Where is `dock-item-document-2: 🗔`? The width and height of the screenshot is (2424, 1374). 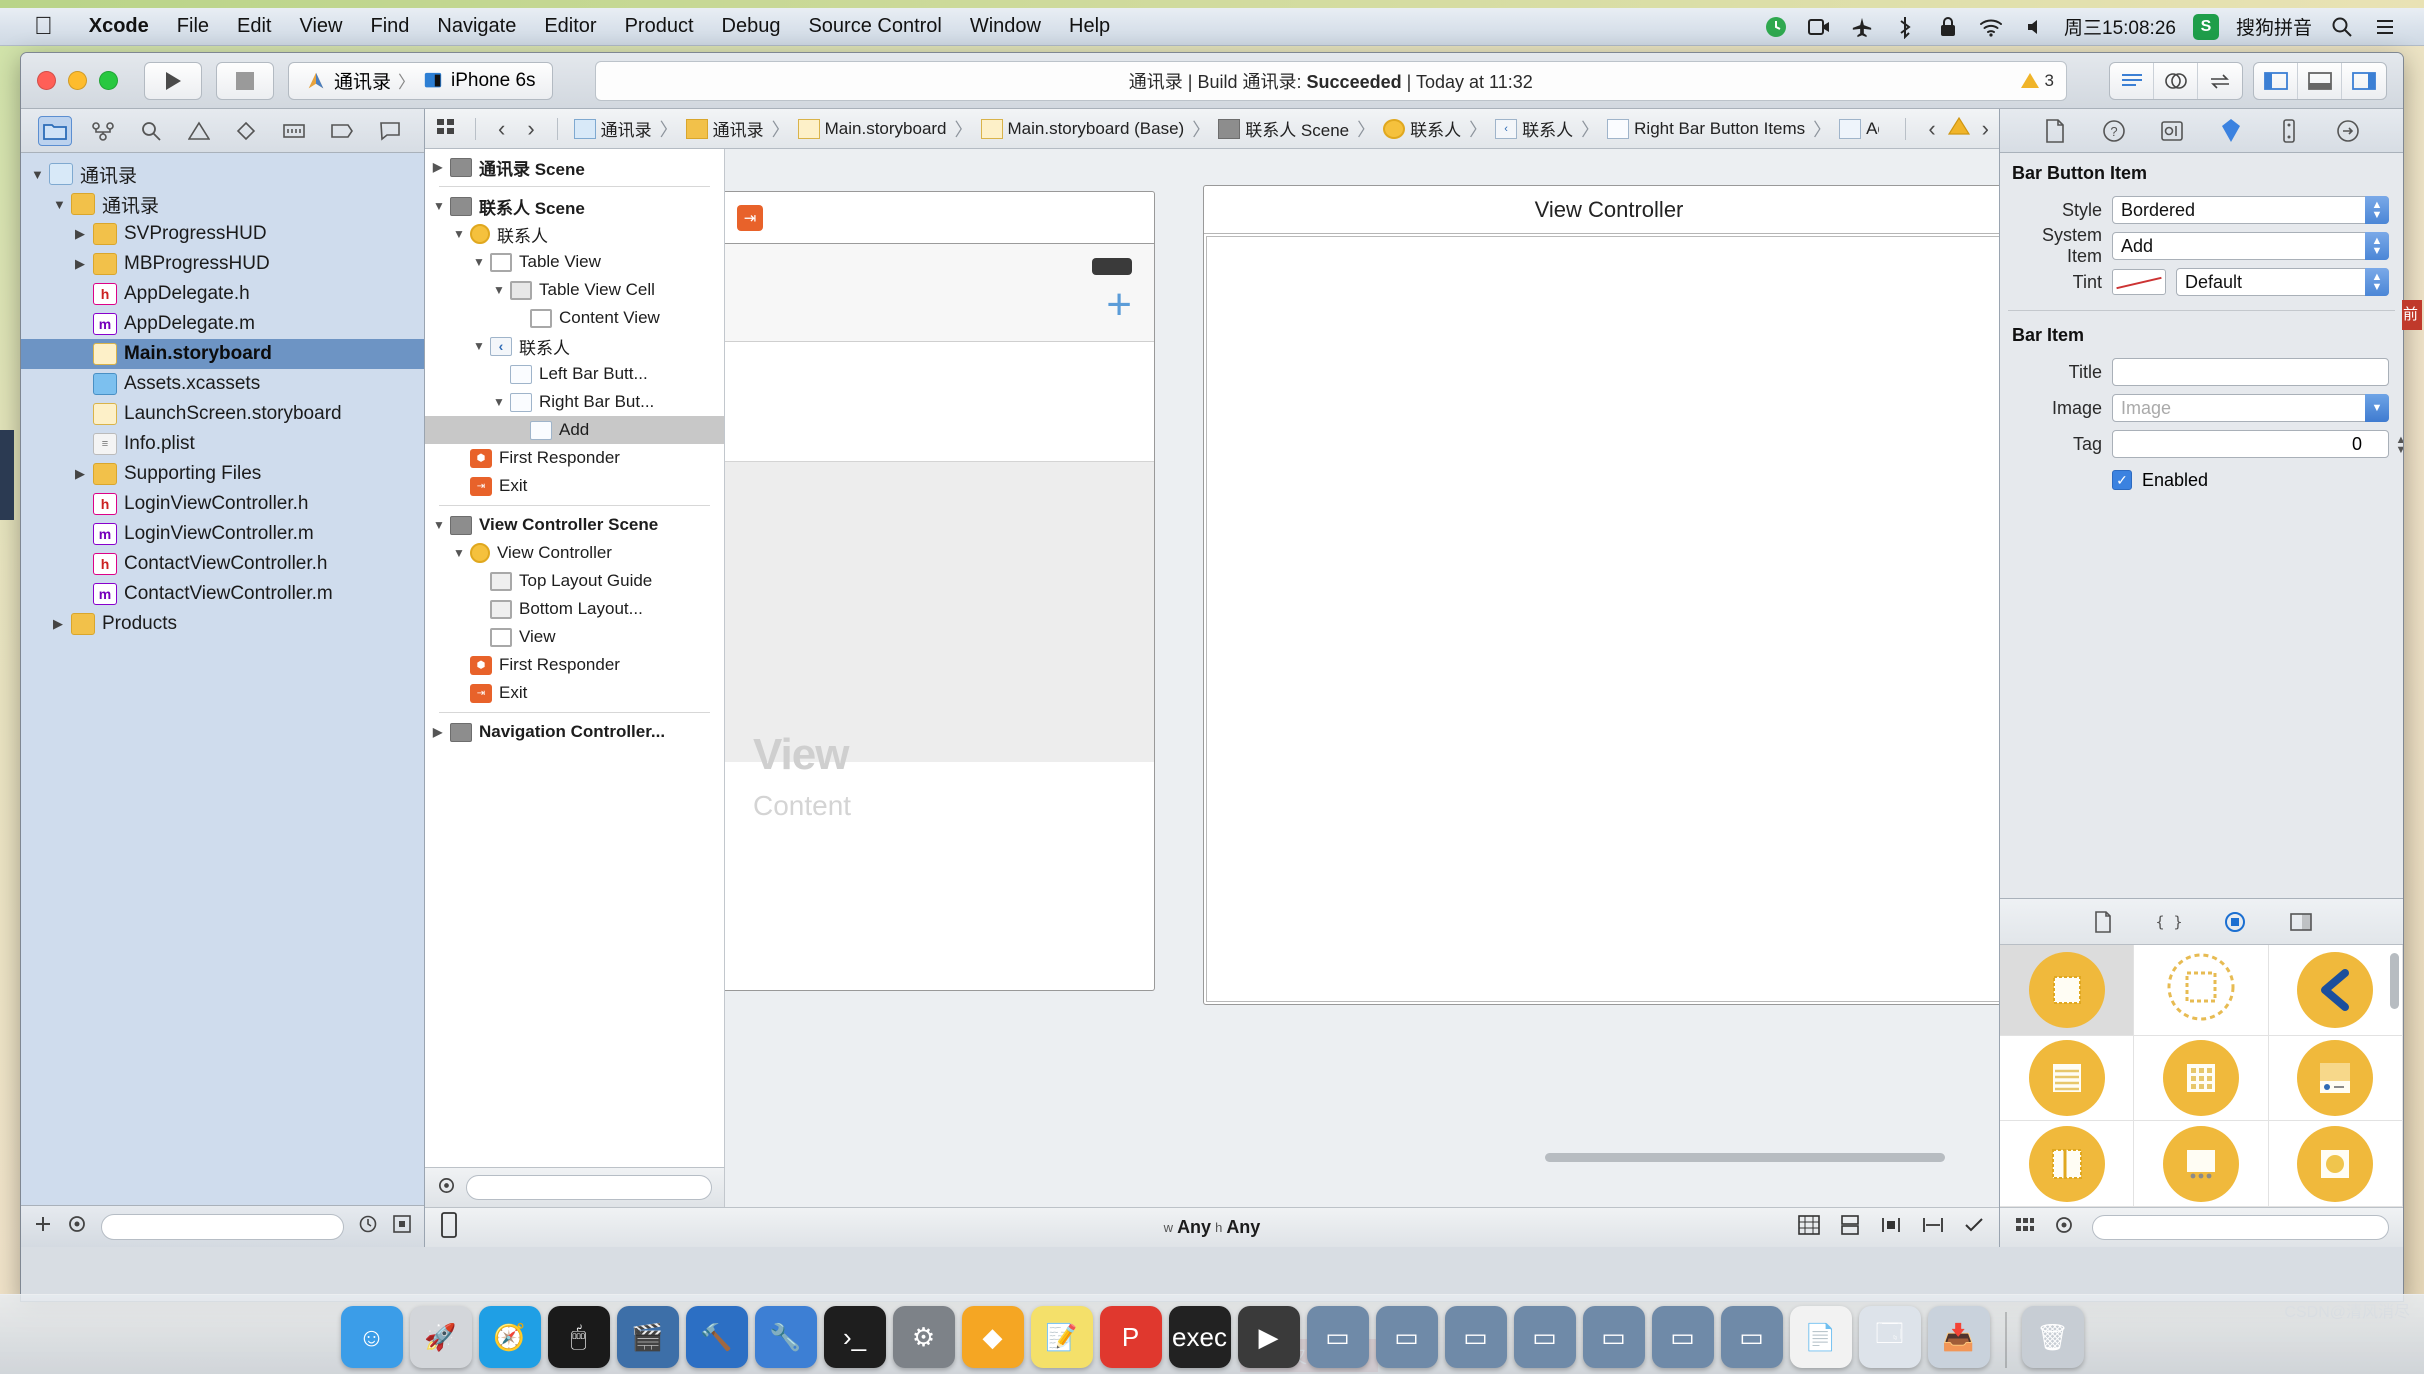 dock-item-document-2: 🗔 is located at coordinates (1889, 1337).